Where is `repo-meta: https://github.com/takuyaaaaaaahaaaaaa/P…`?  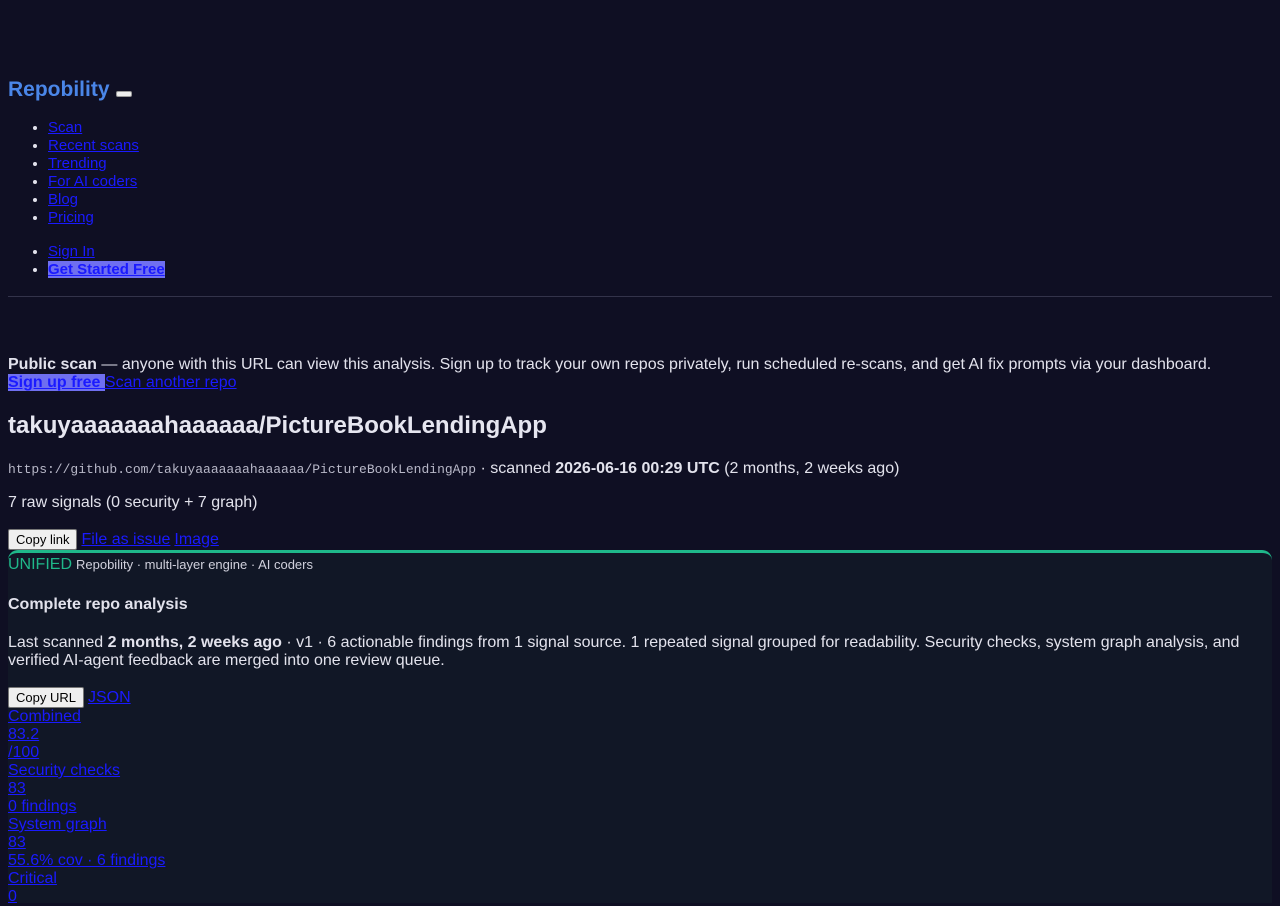
repo-meta: https://github.com/takuyaaaaaaahaaaaaa/P… is located at coordinates (453, 469).